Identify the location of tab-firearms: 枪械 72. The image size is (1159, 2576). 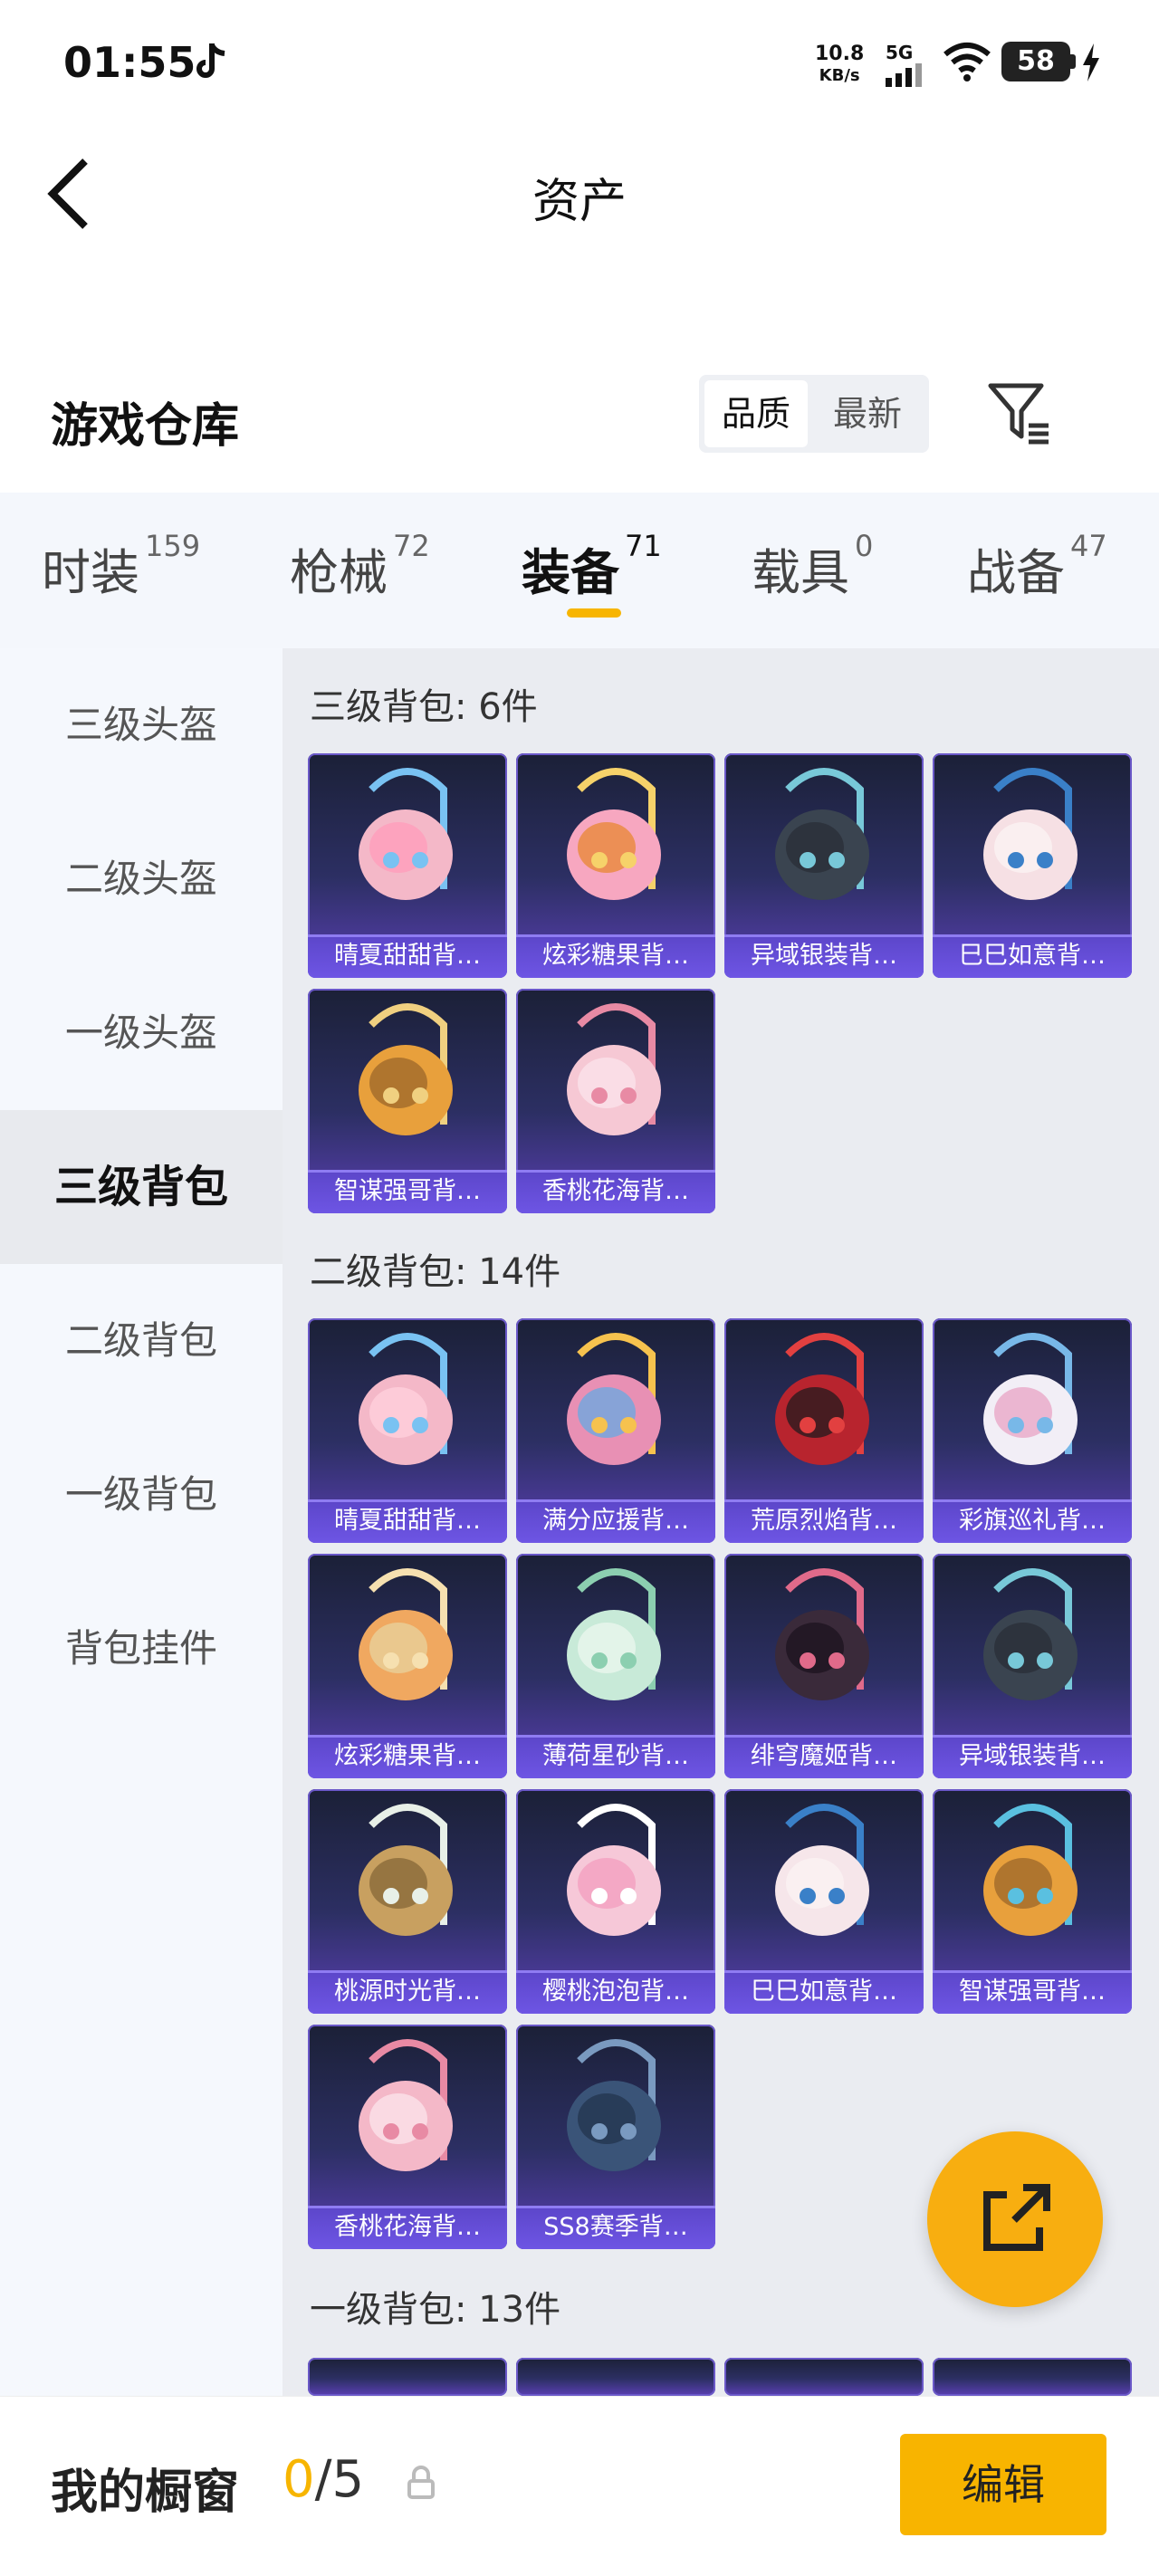
(360, 566).